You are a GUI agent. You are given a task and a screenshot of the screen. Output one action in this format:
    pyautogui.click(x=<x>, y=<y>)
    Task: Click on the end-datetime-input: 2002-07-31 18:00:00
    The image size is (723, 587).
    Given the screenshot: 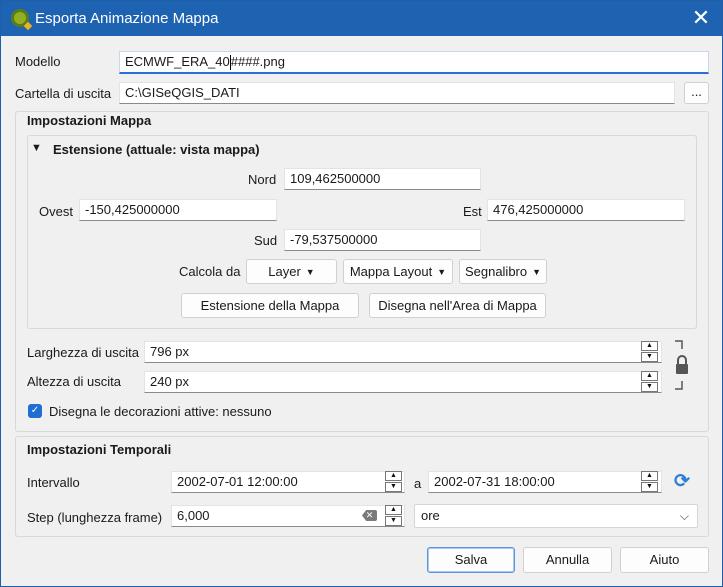 What is the action you would take?
    pyautogui.click(x=545, y=482)
    